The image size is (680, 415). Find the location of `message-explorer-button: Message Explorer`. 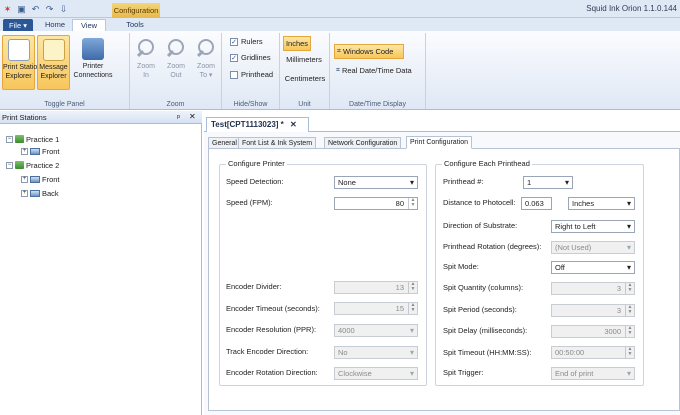

message-explorer-button: Message Explorer is located at coordinates (53, 62).